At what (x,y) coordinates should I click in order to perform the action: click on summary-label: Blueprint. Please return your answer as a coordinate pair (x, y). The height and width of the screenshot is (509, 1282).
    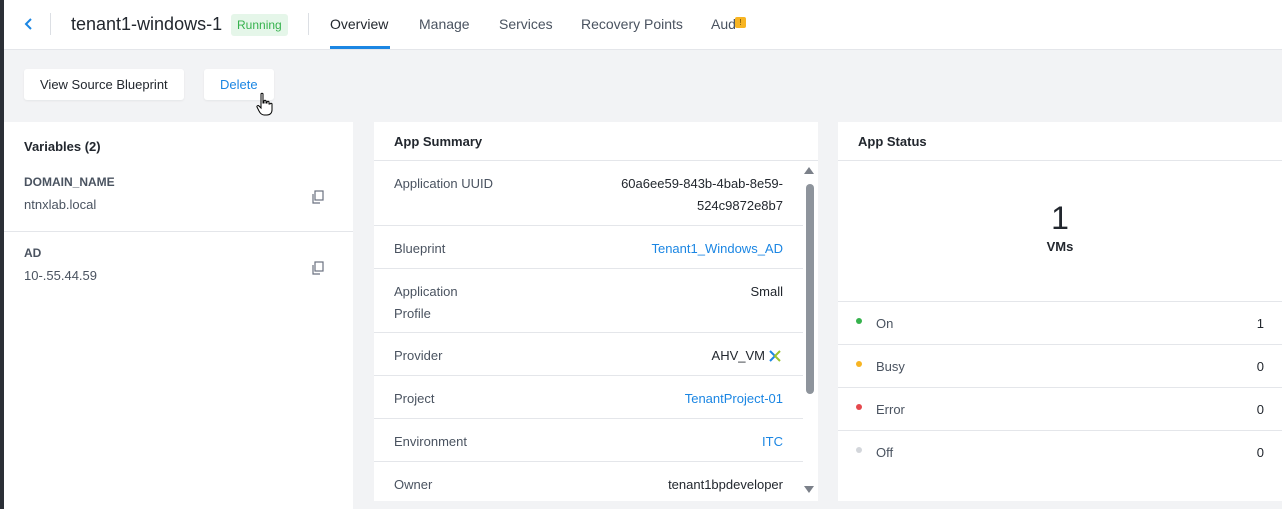
    Looking at the image, I should click on (420, 248).